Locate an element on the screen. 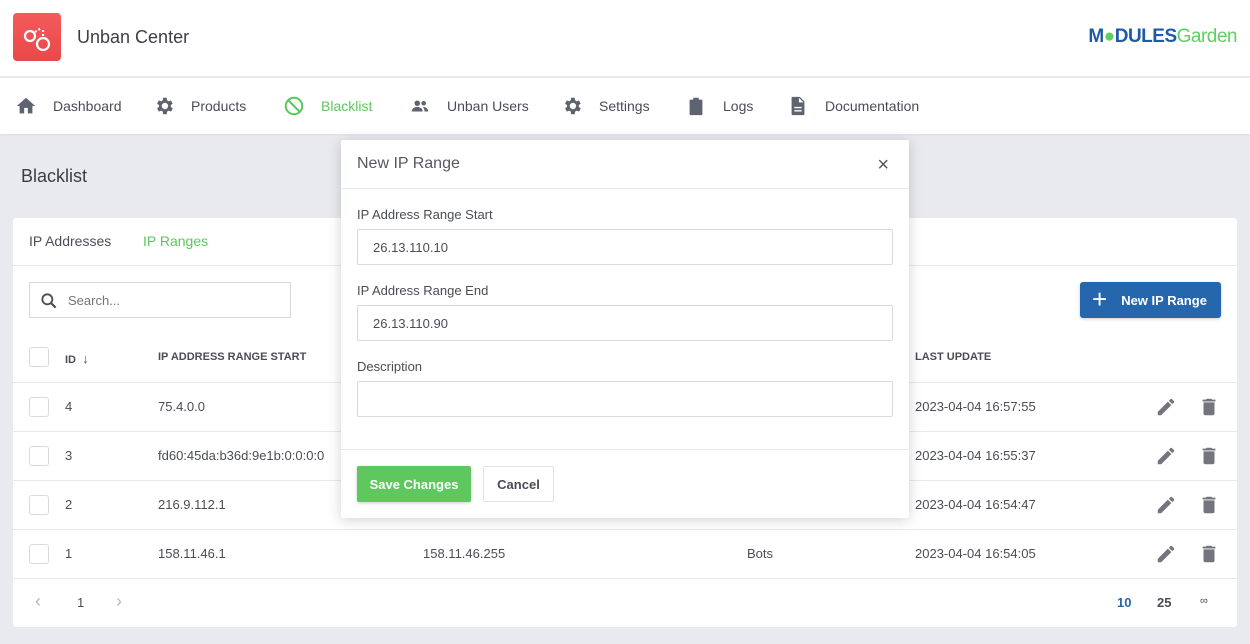  page-size-25: 25 is located at coordinates (1164, 602).